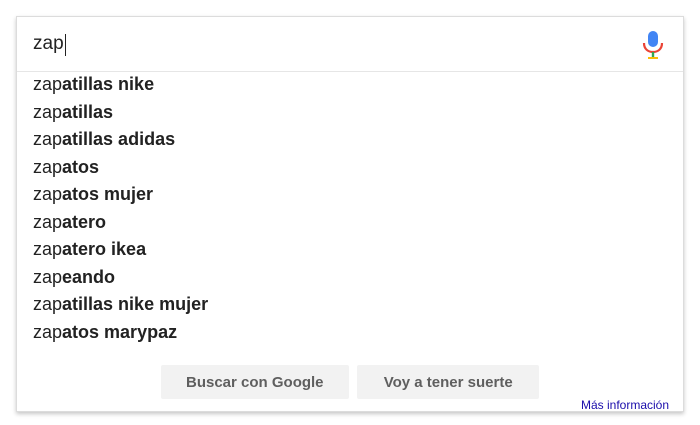 This screenshot has height=425, width=700. Describe the element at coordinates (350, 168) in the screenshot. I see `suggestion-item: zapatos` at that location.